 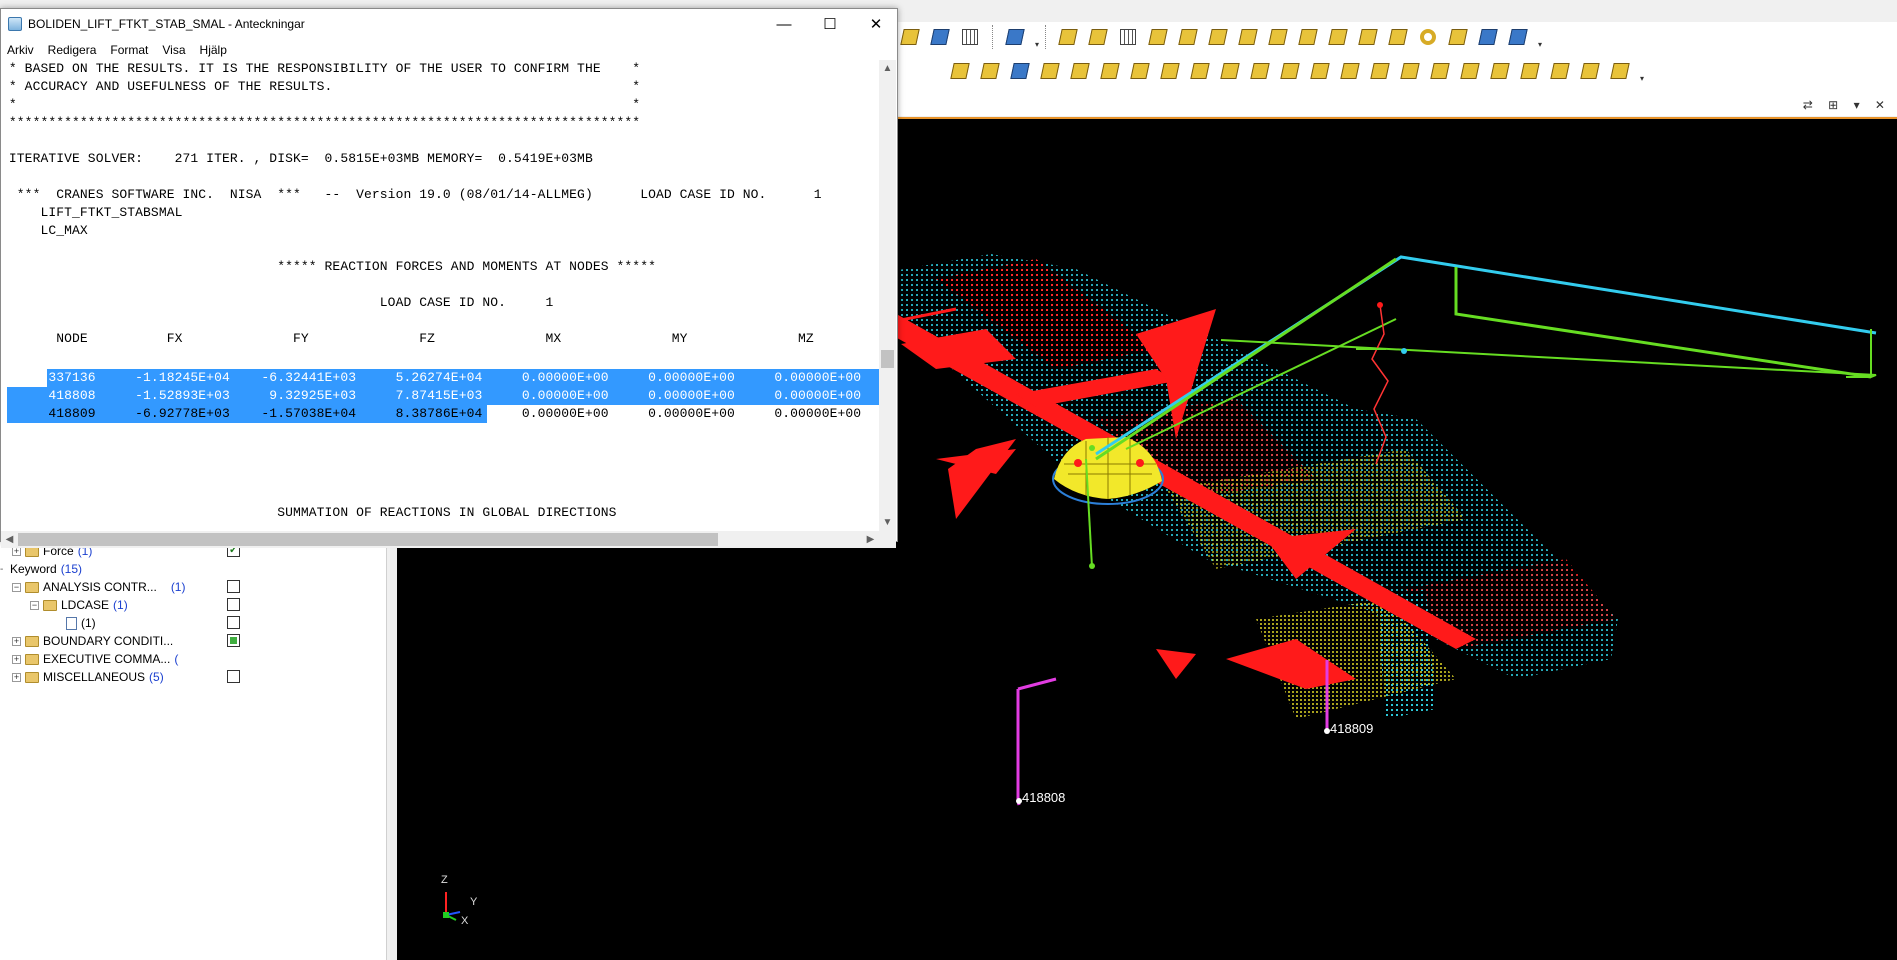 I want to click on vertical-scrollbar: ▲ ▼, so click(x=887, y=295).